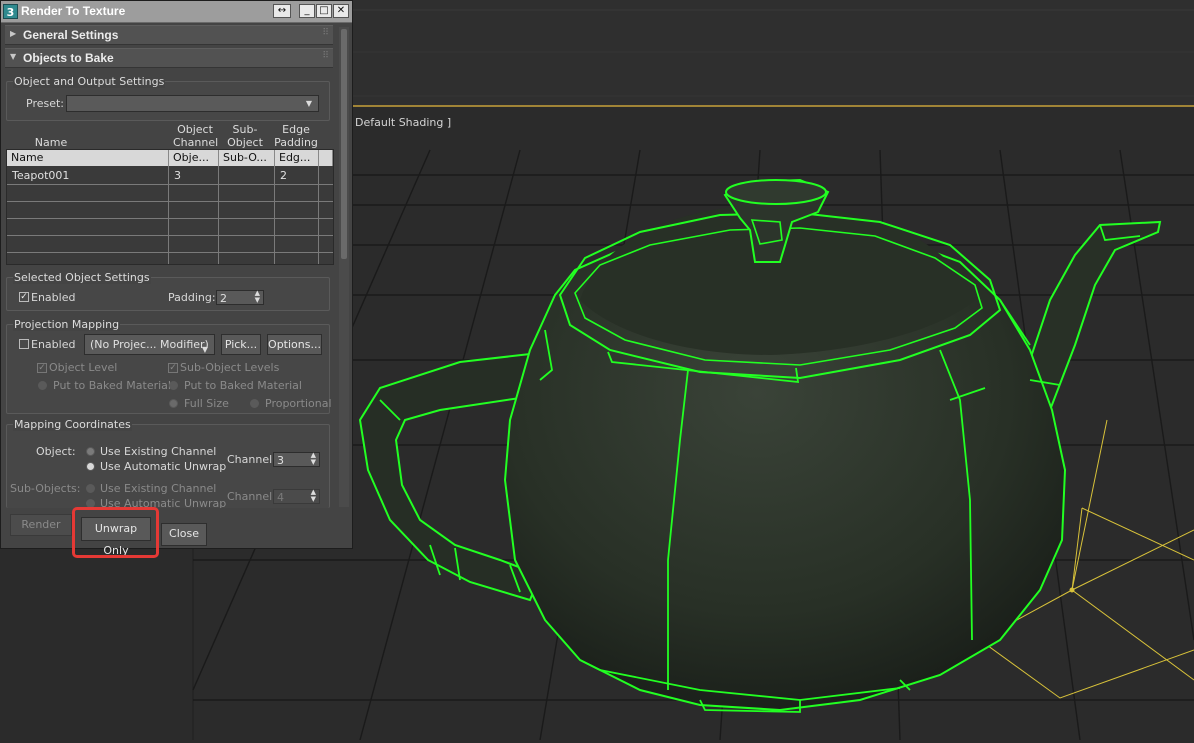  Describe the element at coordinates (192, 297) in the screenshot. I see `padding-label: Padding:` at that location.